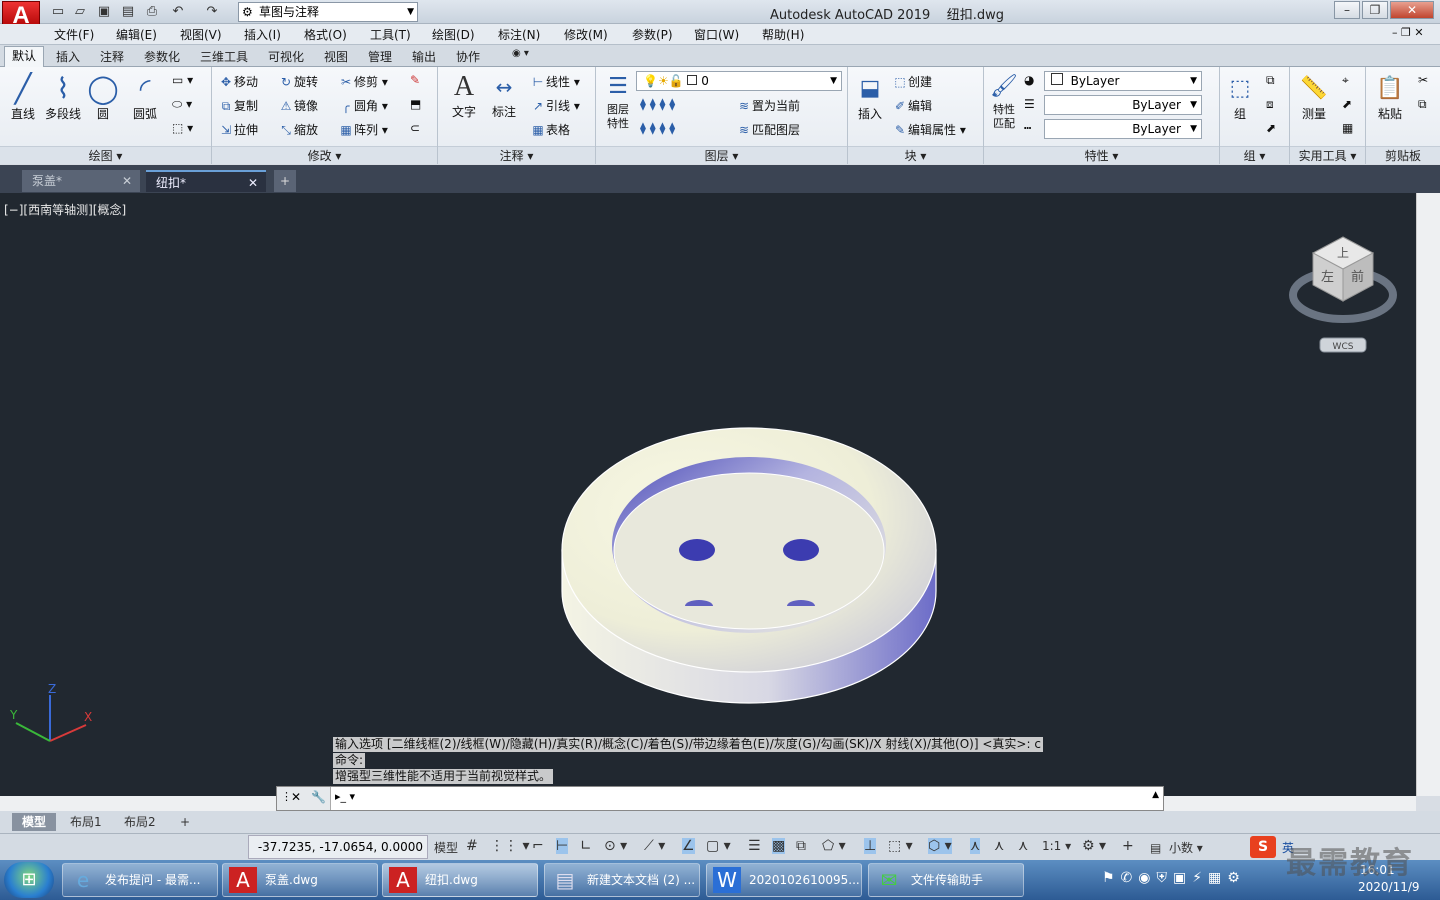  Describe the element at coordinates (1390, 97) in the screenshot. I see `paste-button: 📋 粘贴` at that location.